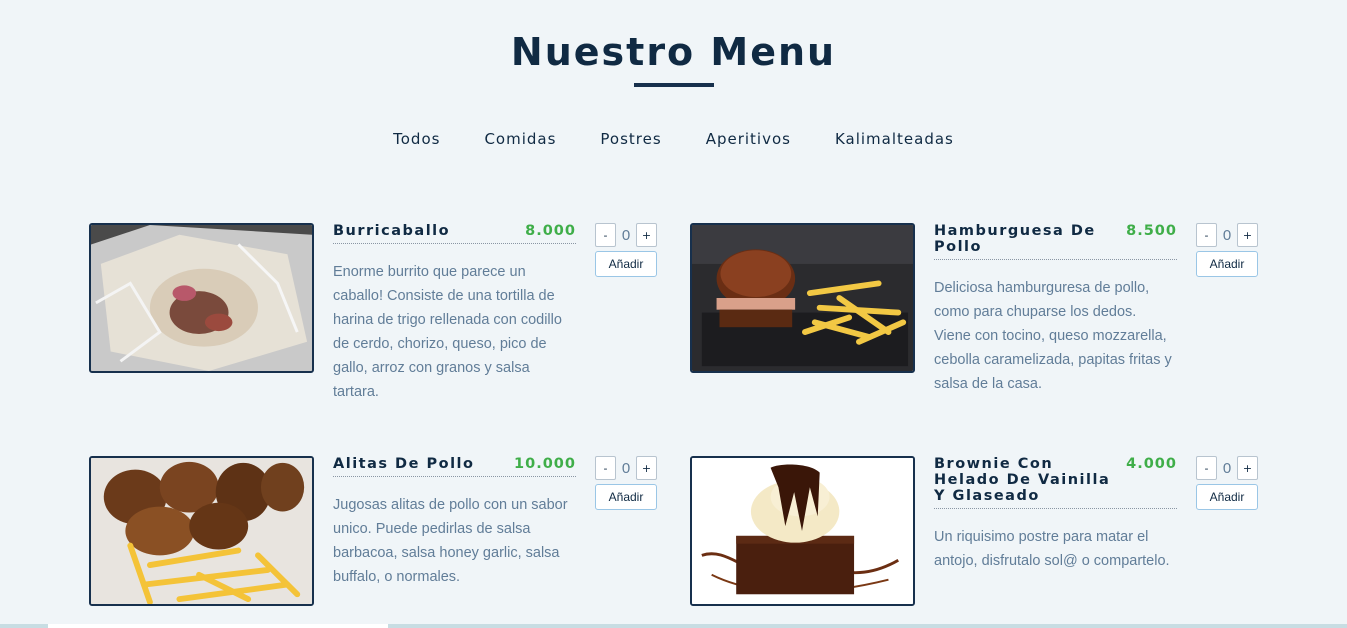  Describe the element at coordinates (673, 52) in the screenshot. I see `page-title: Nuestro Menu` at that location.